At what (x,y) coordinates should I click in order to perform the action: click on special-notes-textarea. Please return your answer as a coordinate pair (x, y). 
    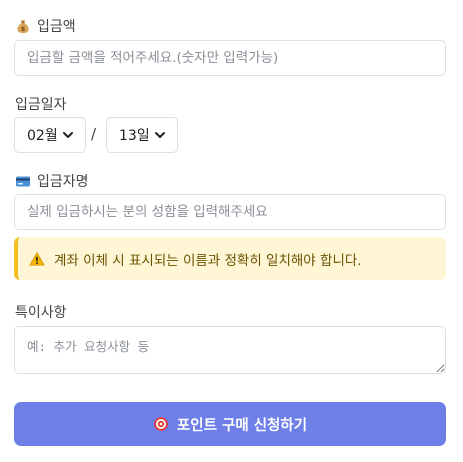
    Looking at the image, I should click on (230, 350).